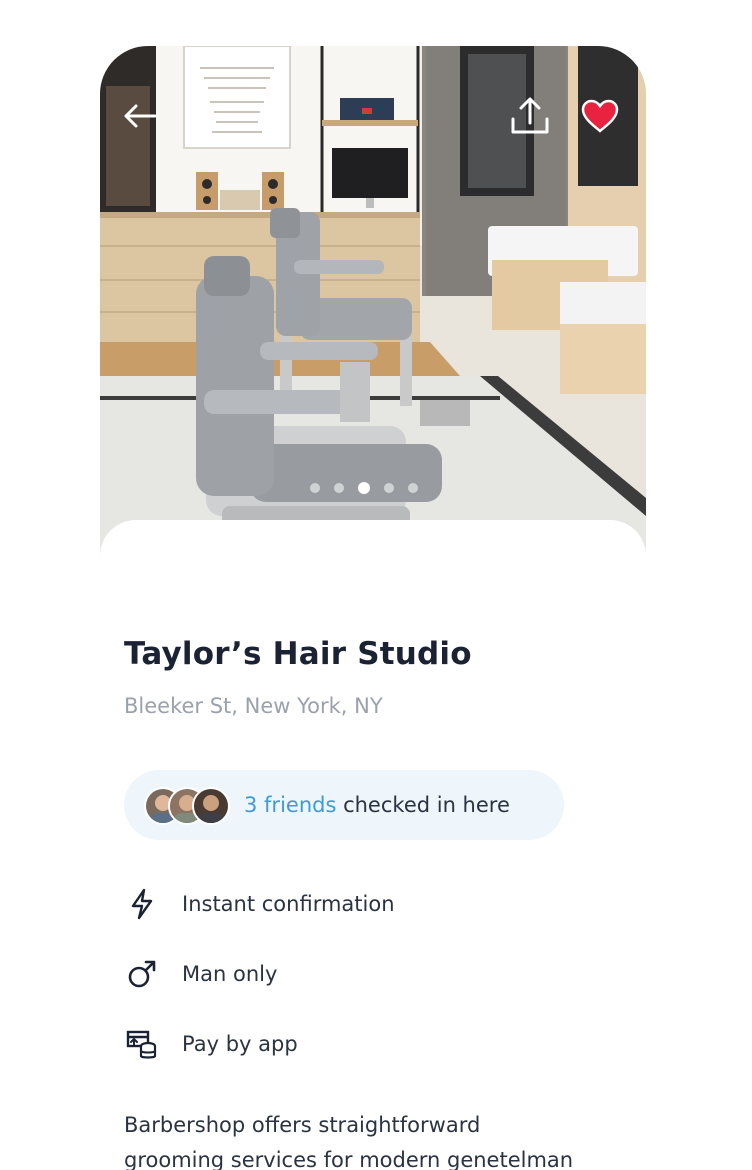  I want to click on lightning-icon, so click(142, 904).